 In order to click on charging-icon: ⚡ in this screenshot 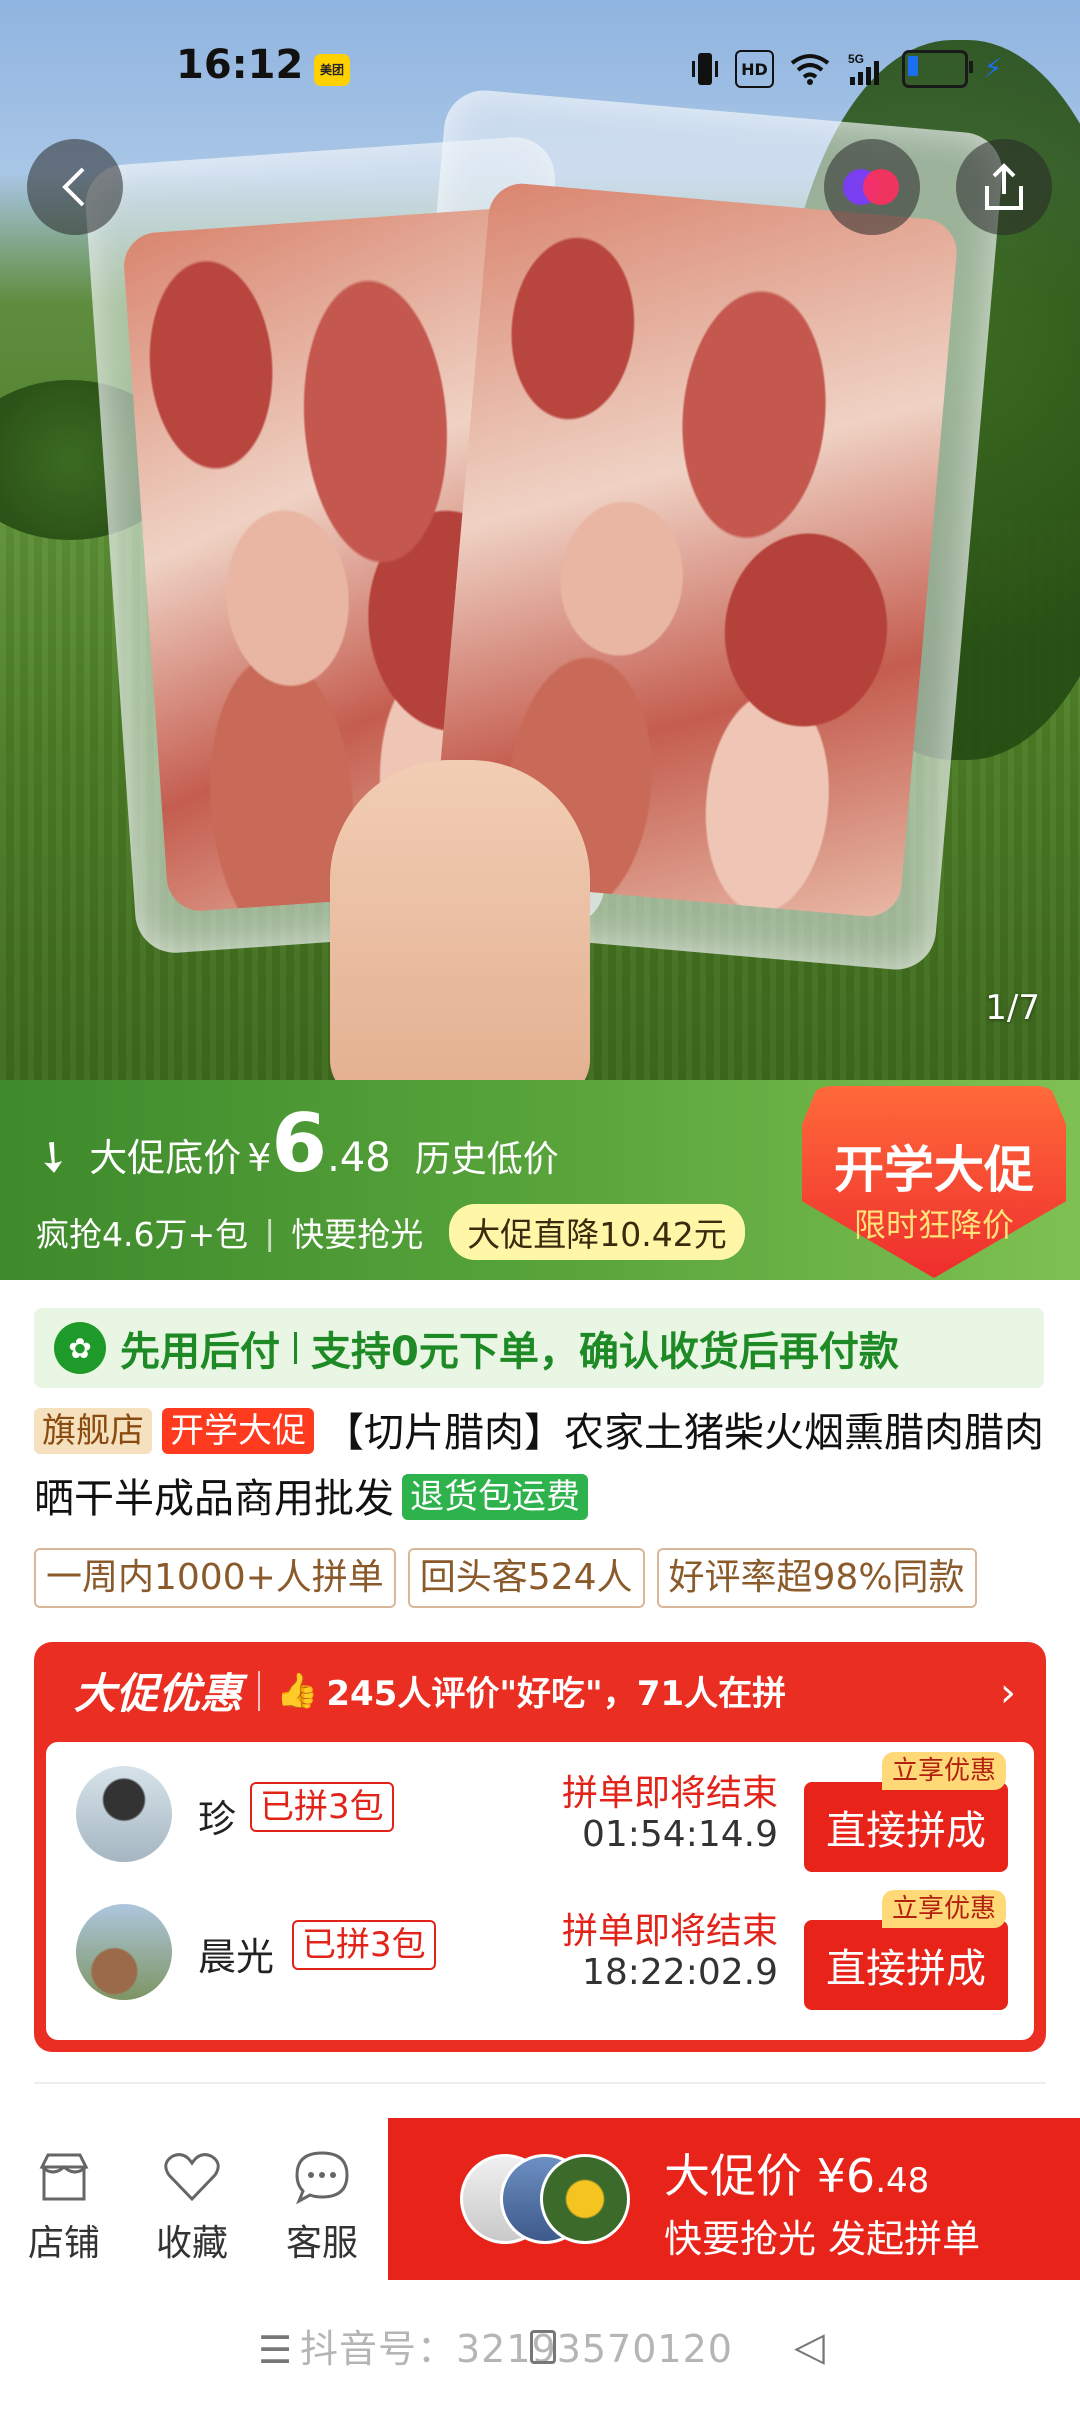, I will do `click(992, 69)`.